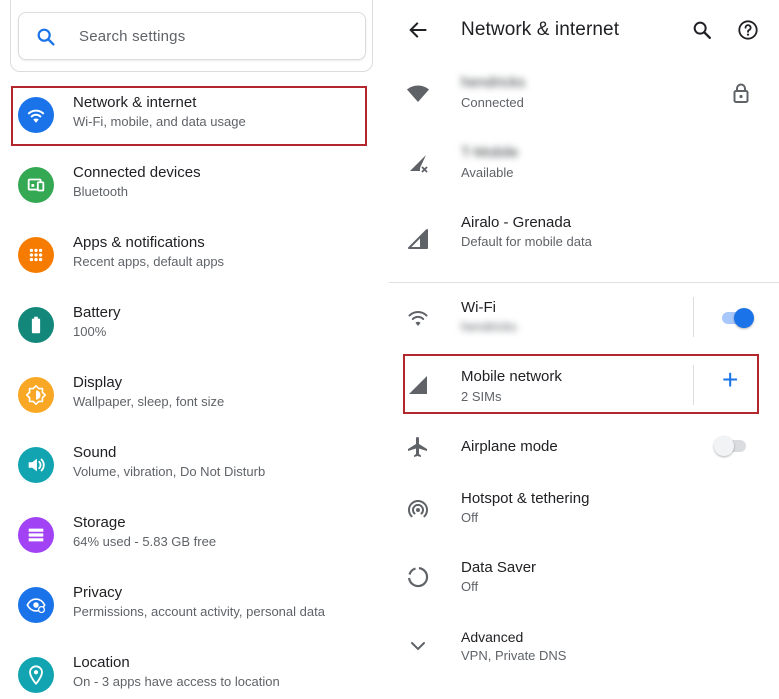 The height and width of the screenshot is (699, 779). What do you see at coordinates (36, 325) in the screenshot?
I see `battery-icon` at bounding box center [36, 325].